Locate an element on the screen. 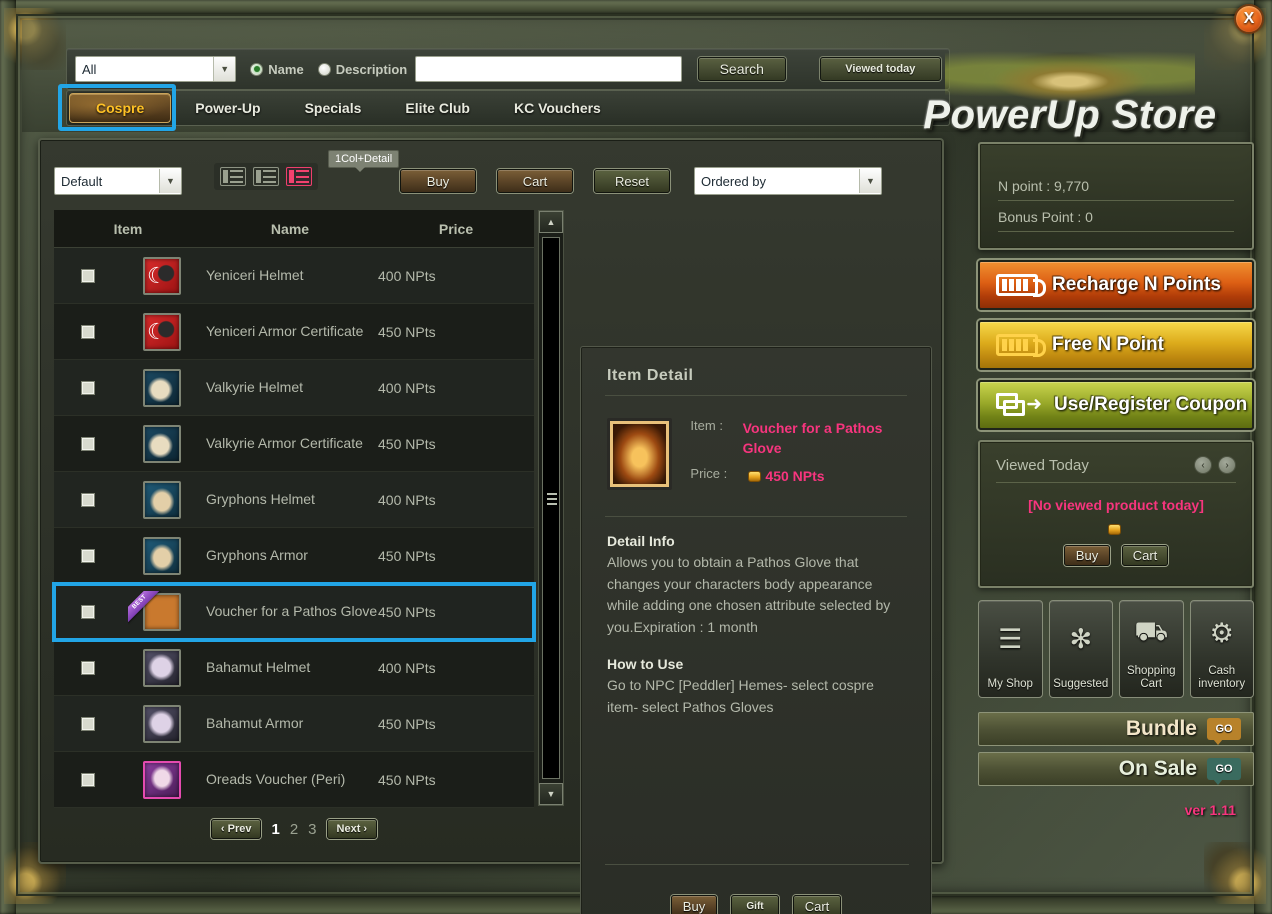 The width and height of the screenshot is (1272, 914). version-label: ver 1.11 is located at coordinates (1210, 810).